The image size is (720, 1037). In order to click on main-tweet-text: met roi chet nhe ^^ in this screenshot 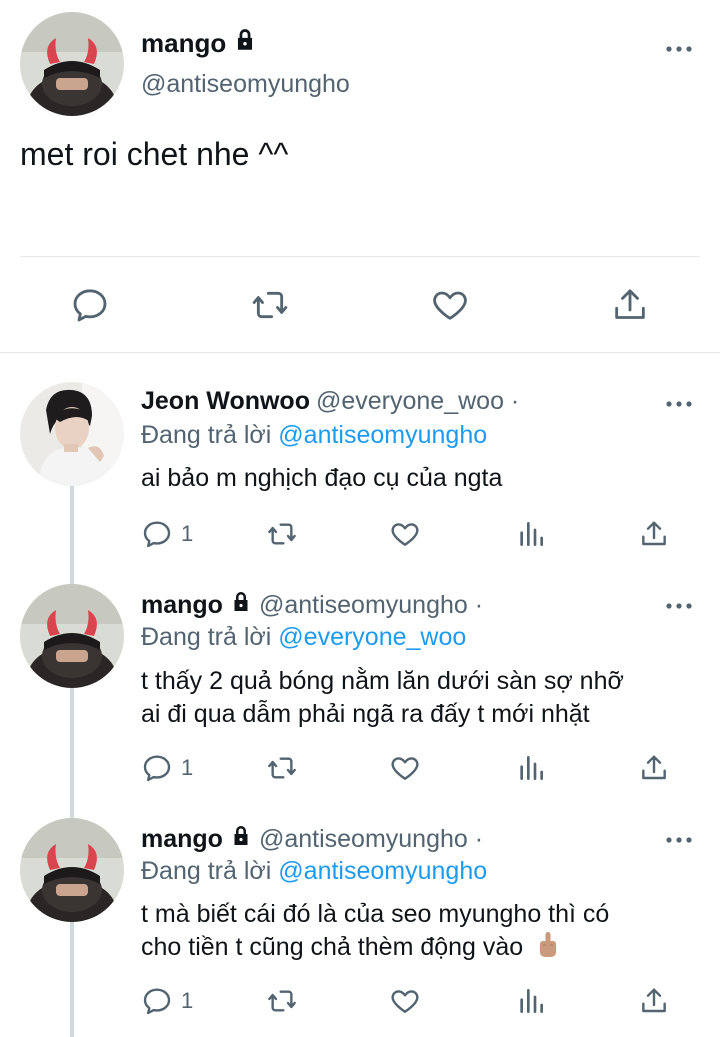, I will do `click(154, 154)`.